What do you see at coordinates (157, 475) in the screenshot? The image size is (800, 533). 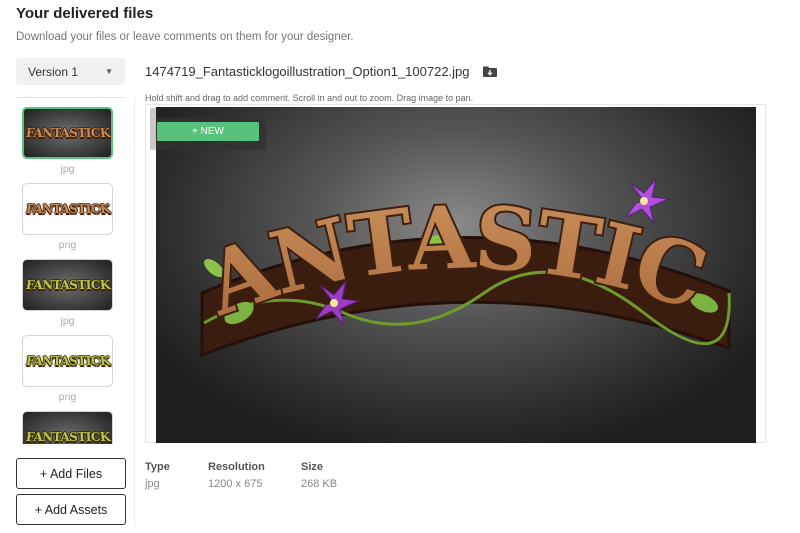 I see `meta-type: Type jpg` at bounding box center [157, 475].